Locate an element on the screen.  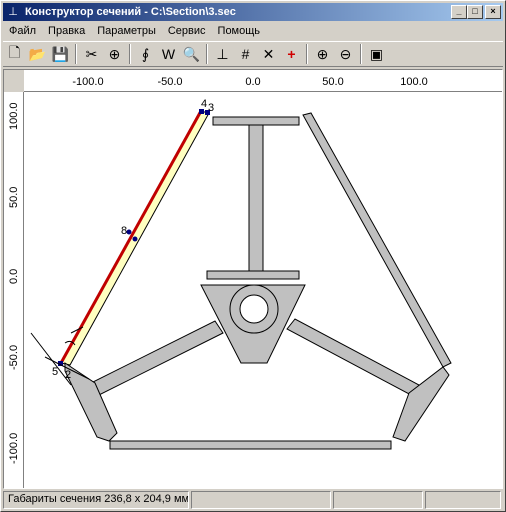
center-target-button: ⊕ is located at coordinates (114, 54).